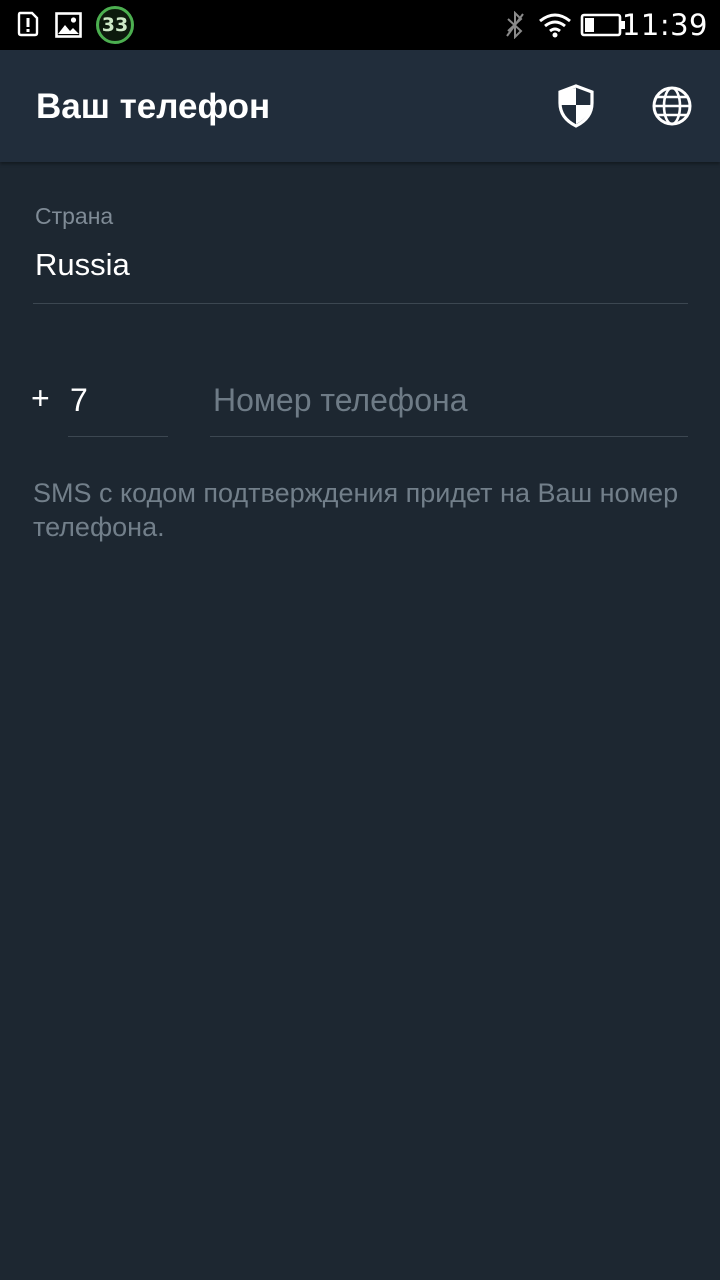 The width and height of the screenshot is (720, 1280). I want to click on page-title: Ваш телефон, so click(153, 106).